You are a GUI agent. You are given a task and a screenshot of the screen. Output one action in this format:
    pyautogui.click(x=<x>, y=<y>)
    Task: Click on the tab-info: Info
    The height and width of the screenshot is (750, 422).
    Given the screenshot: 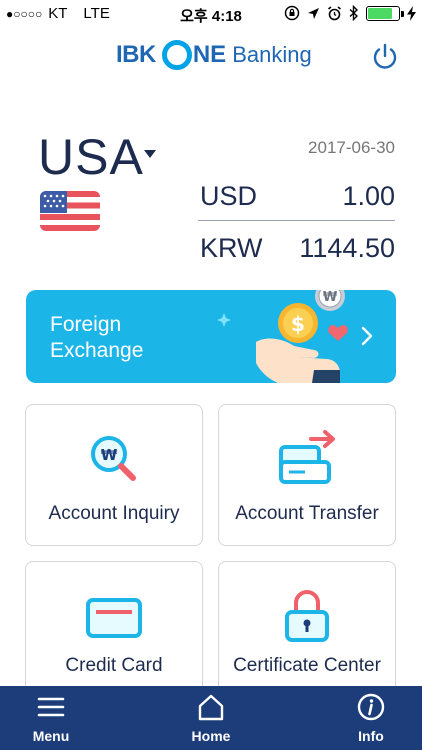 What is the action you would take?
    pyautogui.click(x=371, y=718)
    